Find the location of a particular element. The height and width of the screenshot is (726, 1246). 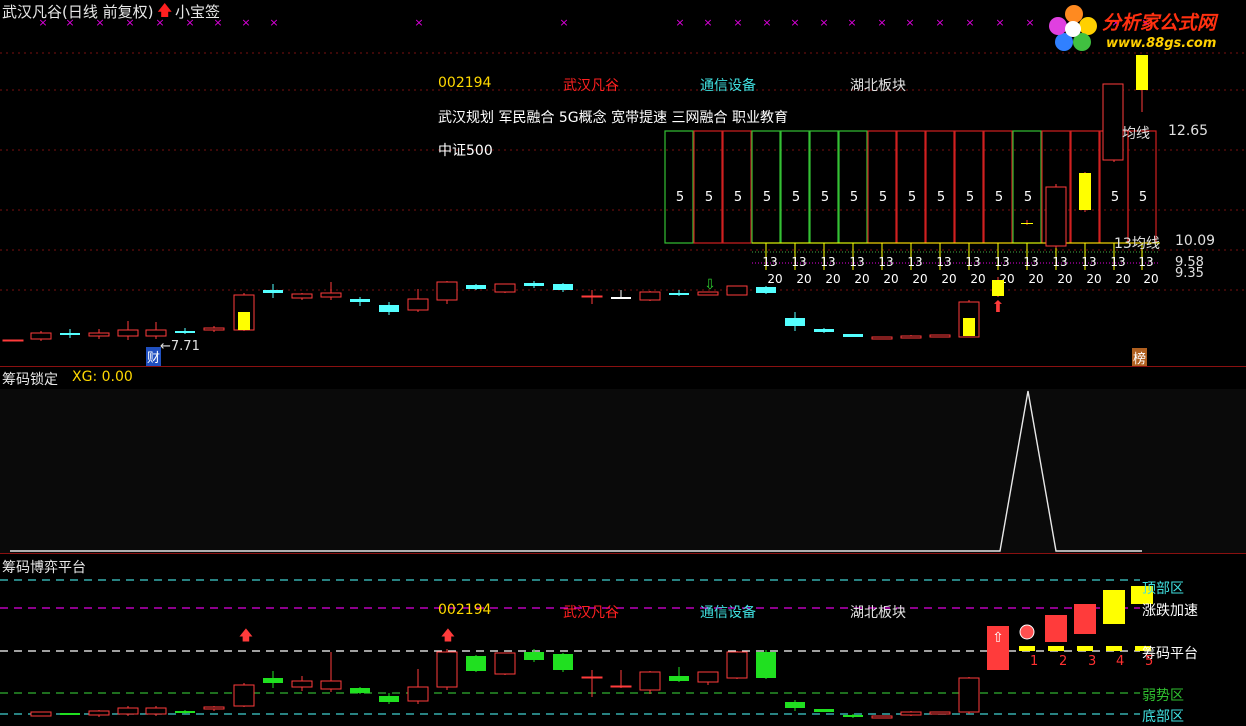

zone-weak: 弱势区 is located at coordinates (1163, 696).